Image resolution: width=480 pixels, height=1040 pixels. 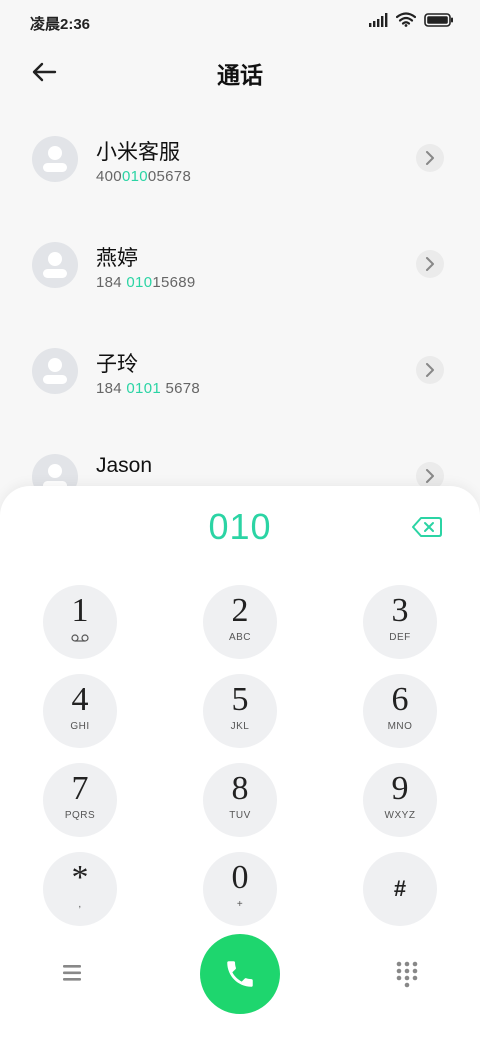 What do you see at coordinates (60, 24) in the screenshot?
I see `status-time: 凌晨2:36` at bounding box center [60, 24].